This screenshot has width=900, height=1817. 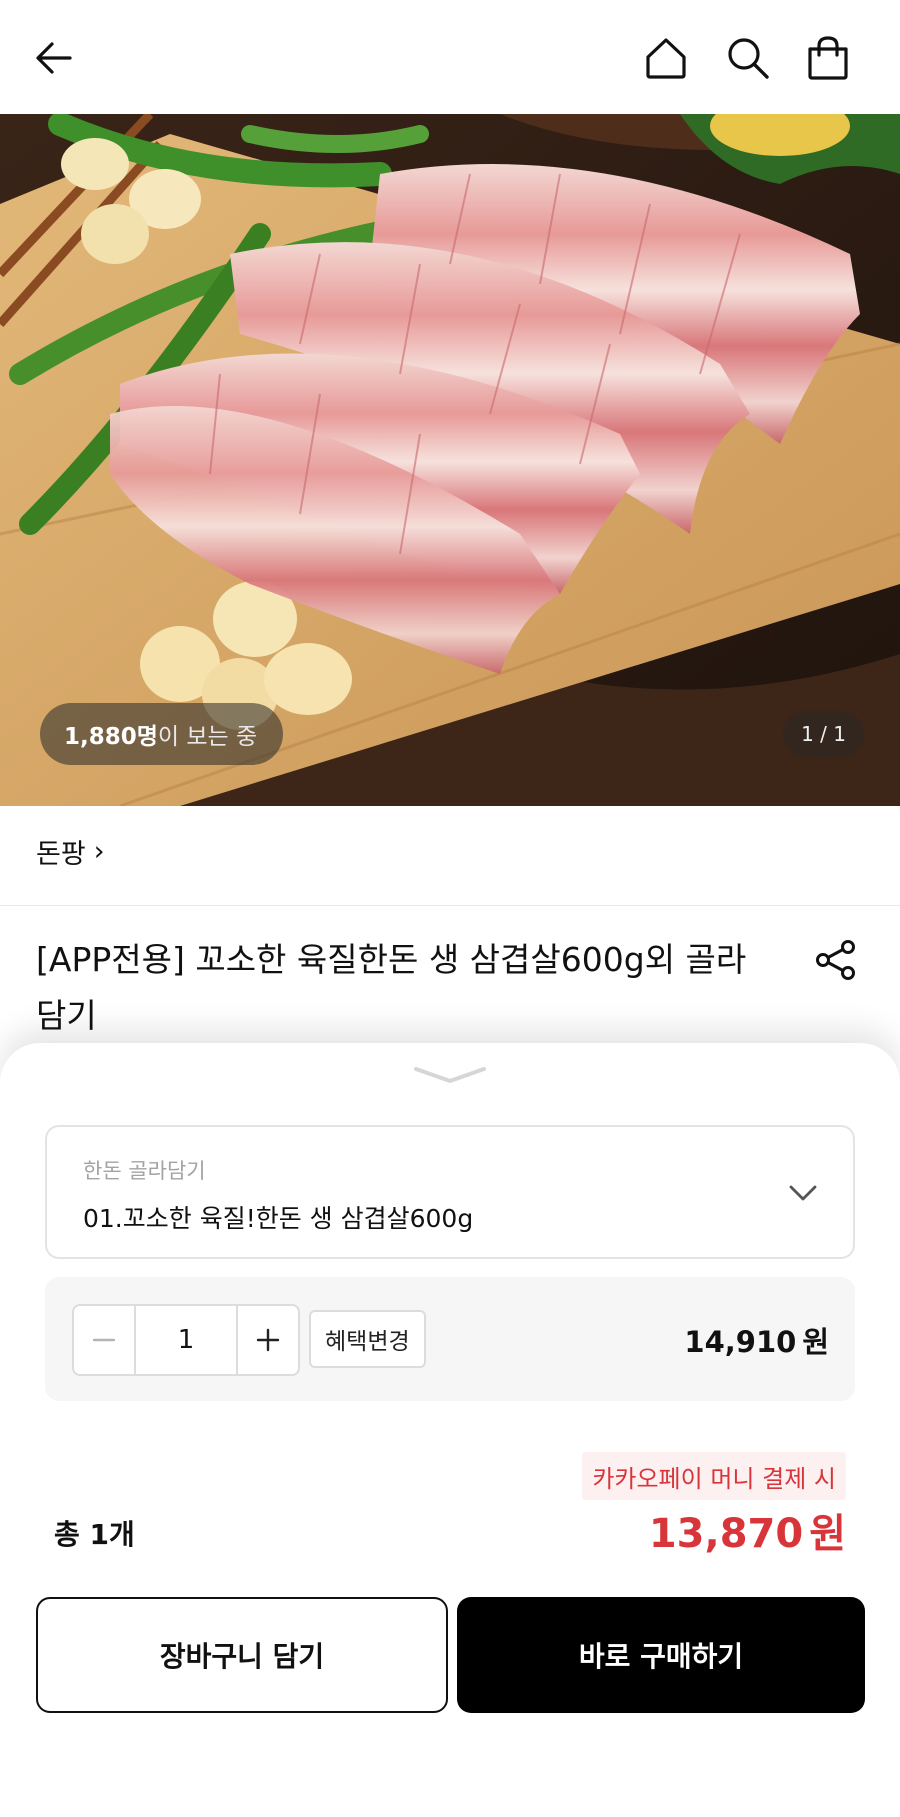 I want to click on total-price: 13,870 원, so click(x=747, y=1530).